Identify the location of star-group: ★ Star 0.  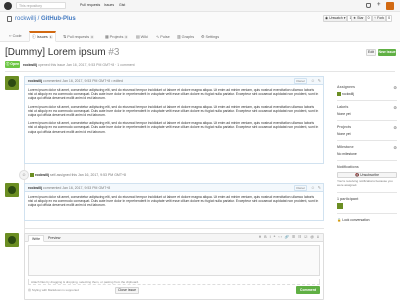
(361, 18).